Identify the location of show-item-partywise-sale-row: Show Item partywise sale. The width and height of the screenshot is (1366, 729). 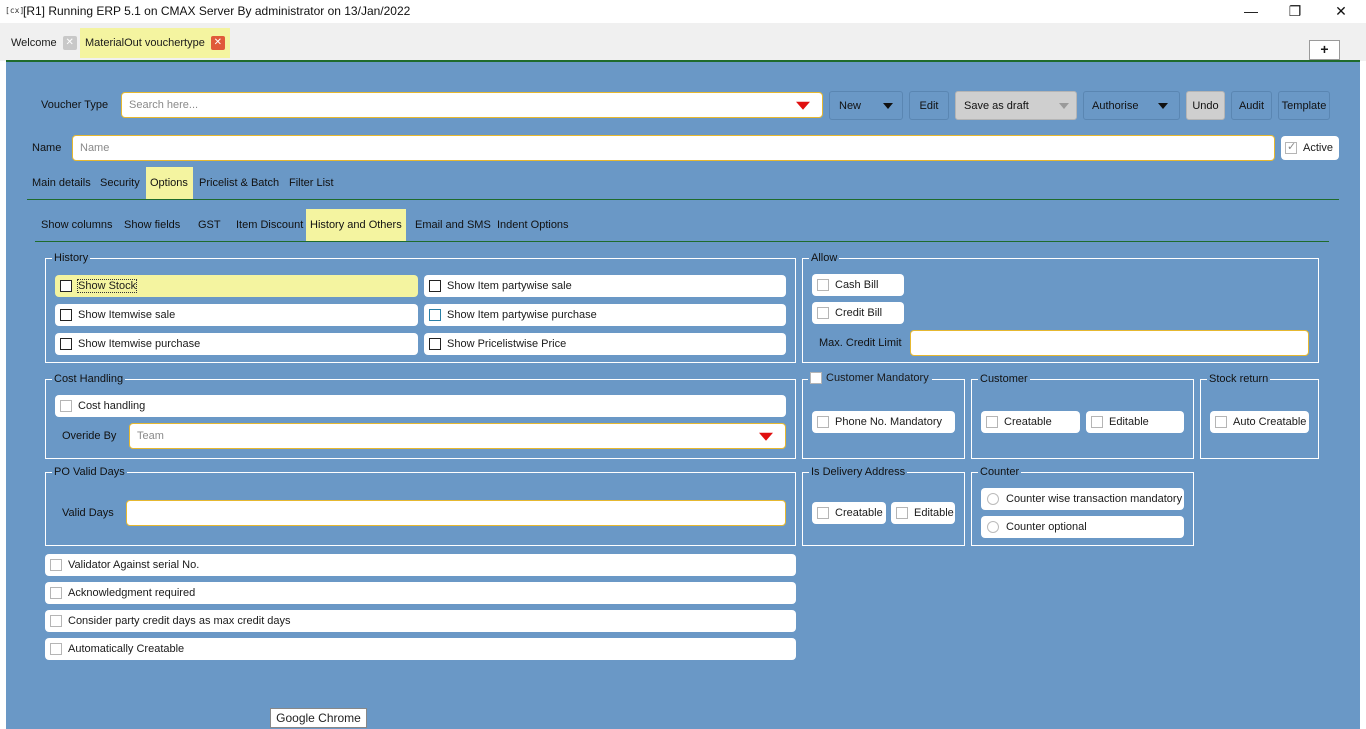
(605, 286).